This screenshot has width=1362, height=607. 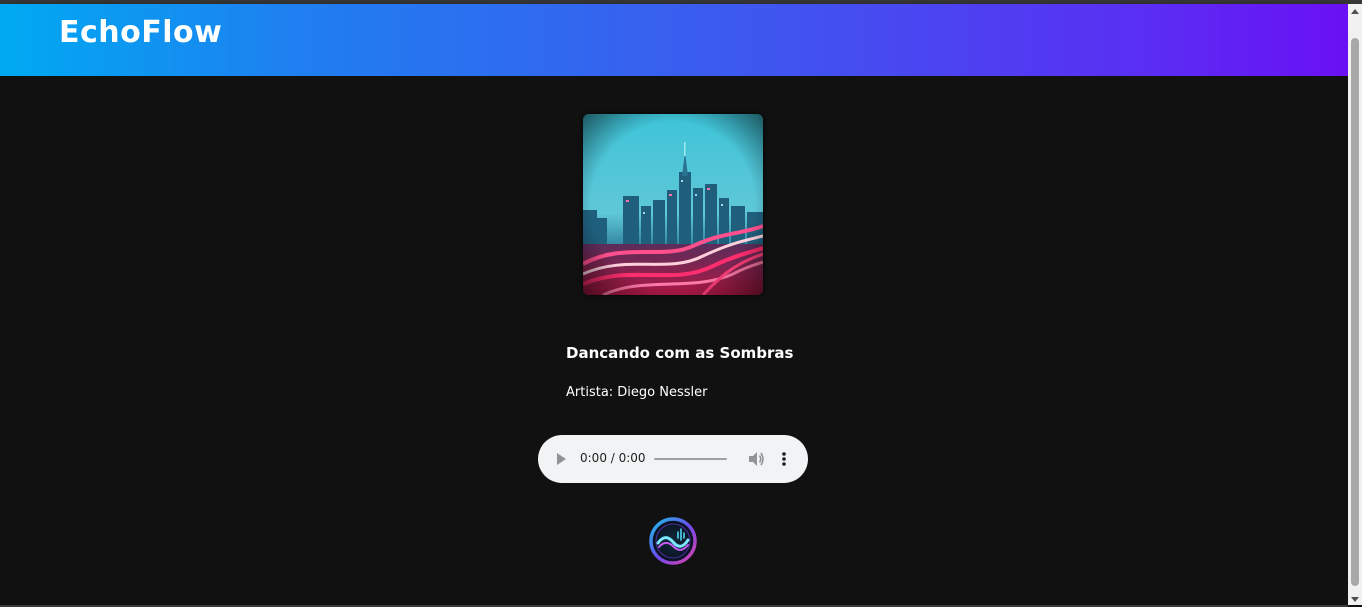 What do you see at coordinates (674, 40) in the screenshot?
I see `site-header: EchoFlow` at bounding box center [674, 40].